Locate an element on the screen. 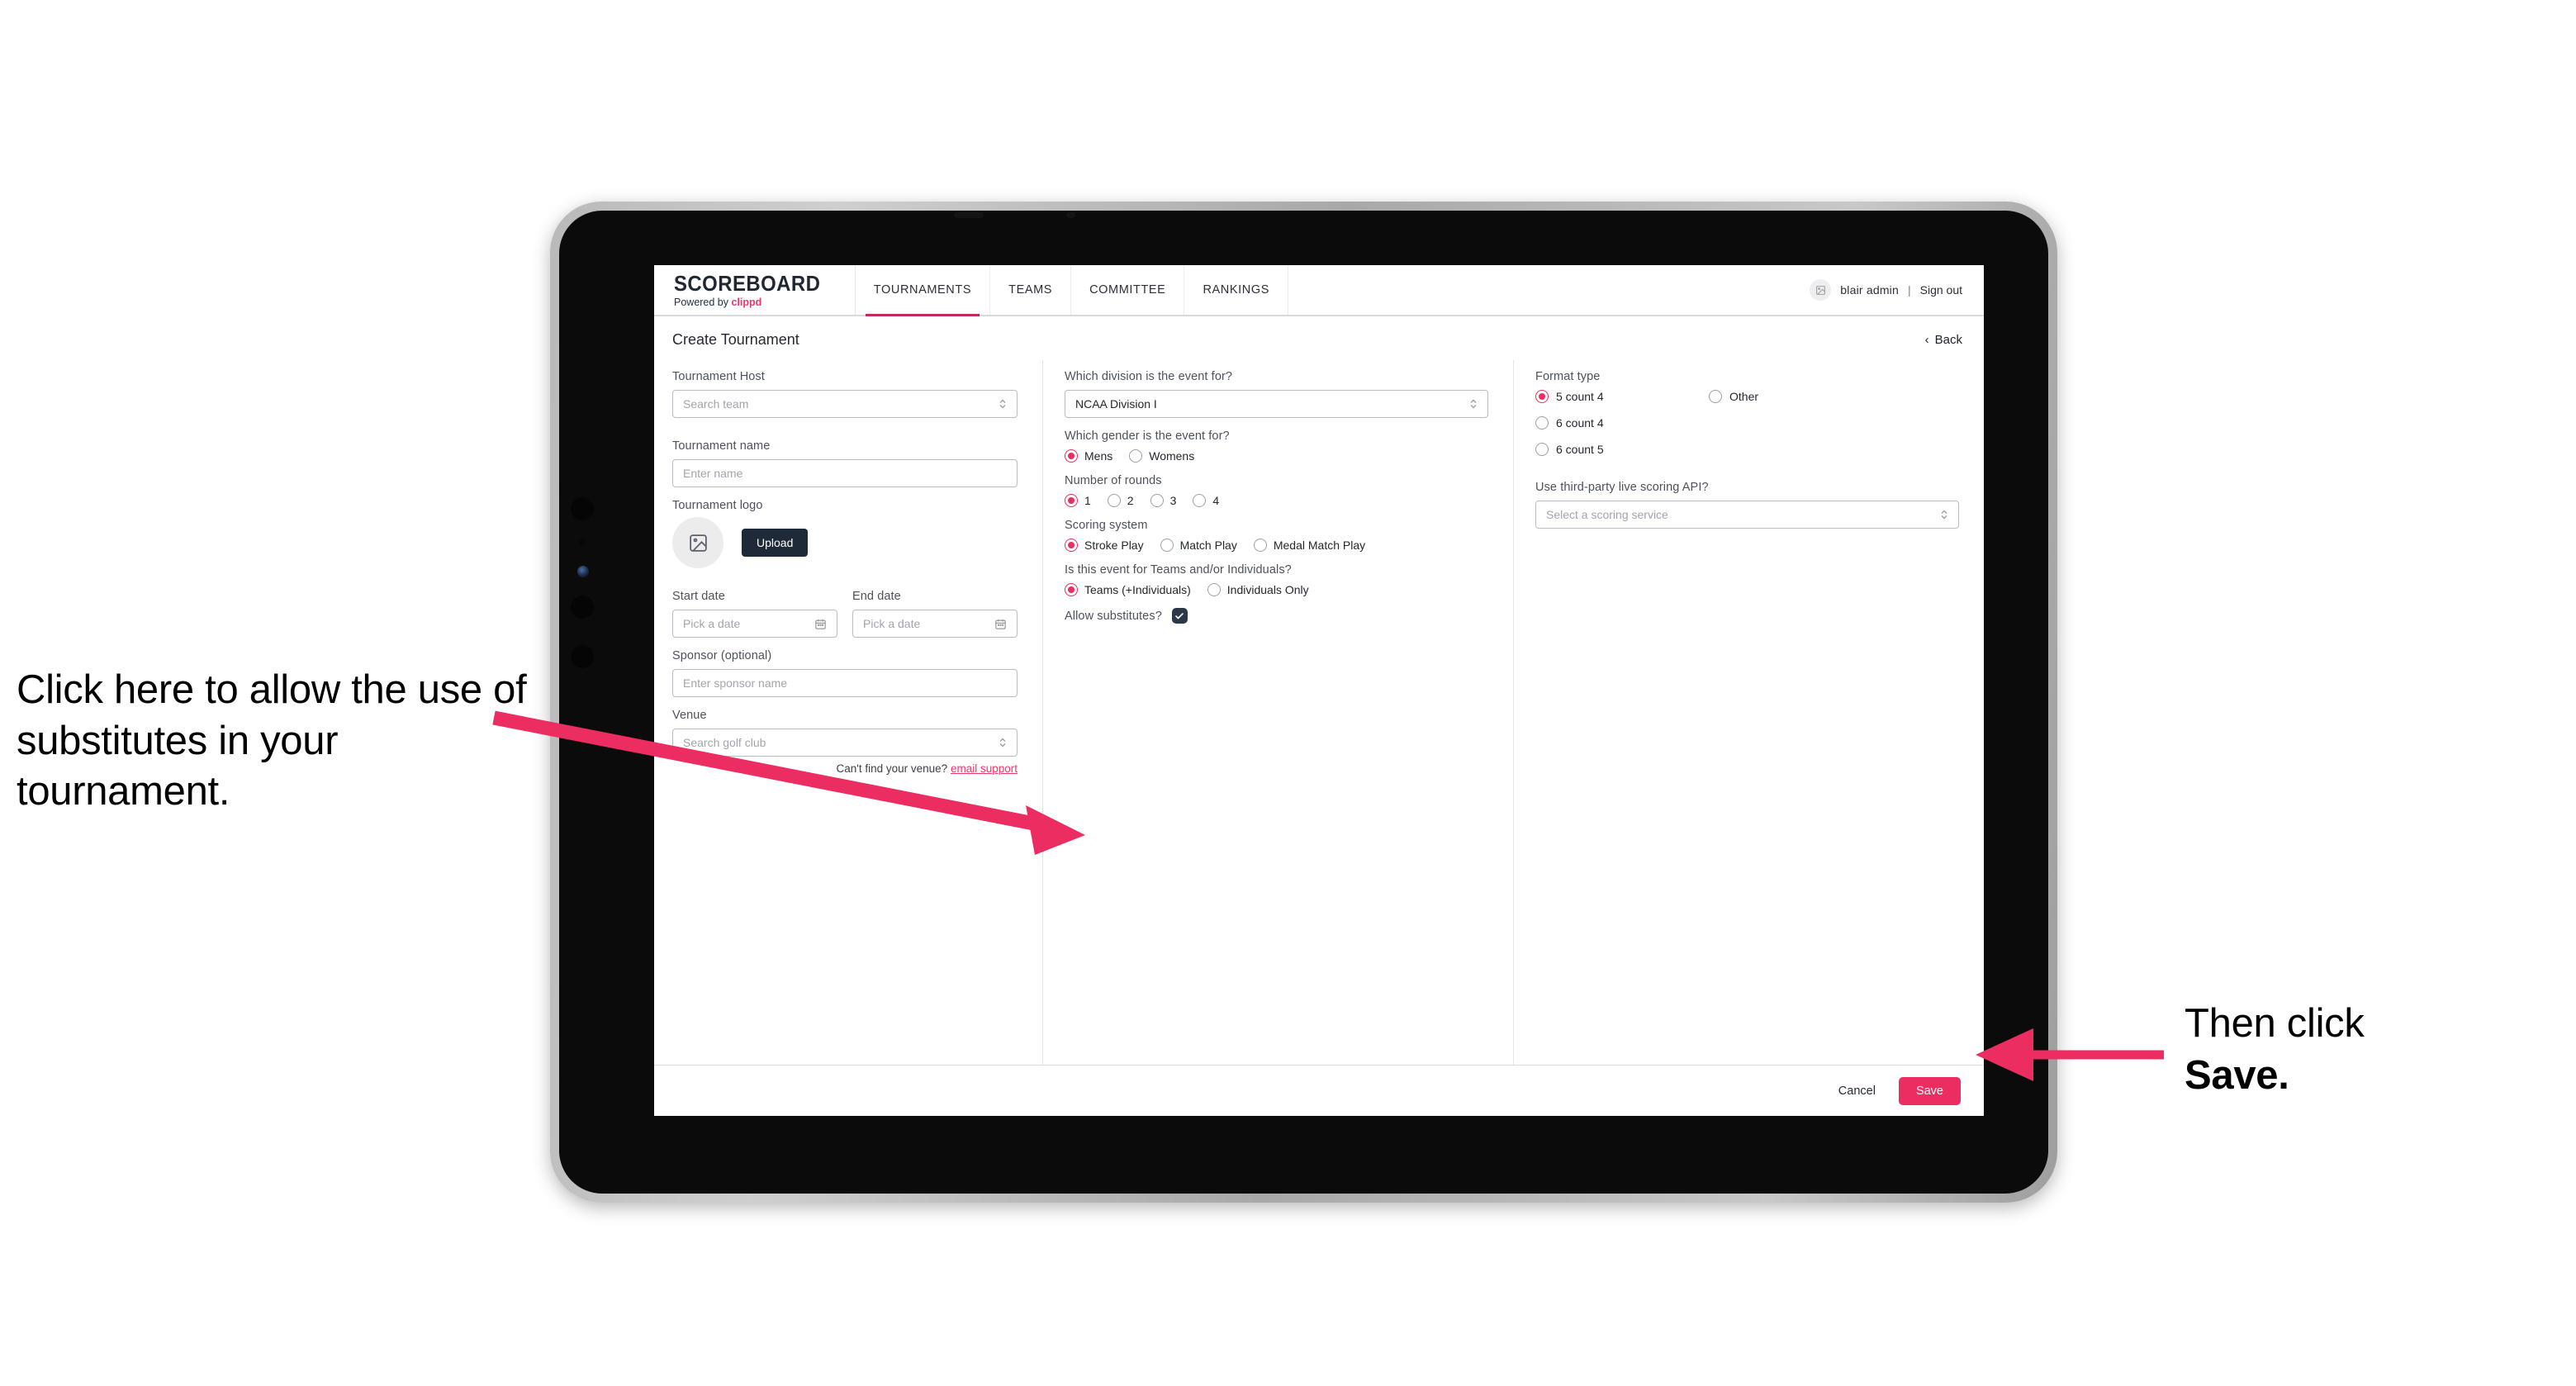  radio-teams-plus-individuals: Teams (+Individuals) is located at coordinates (1128, 589).